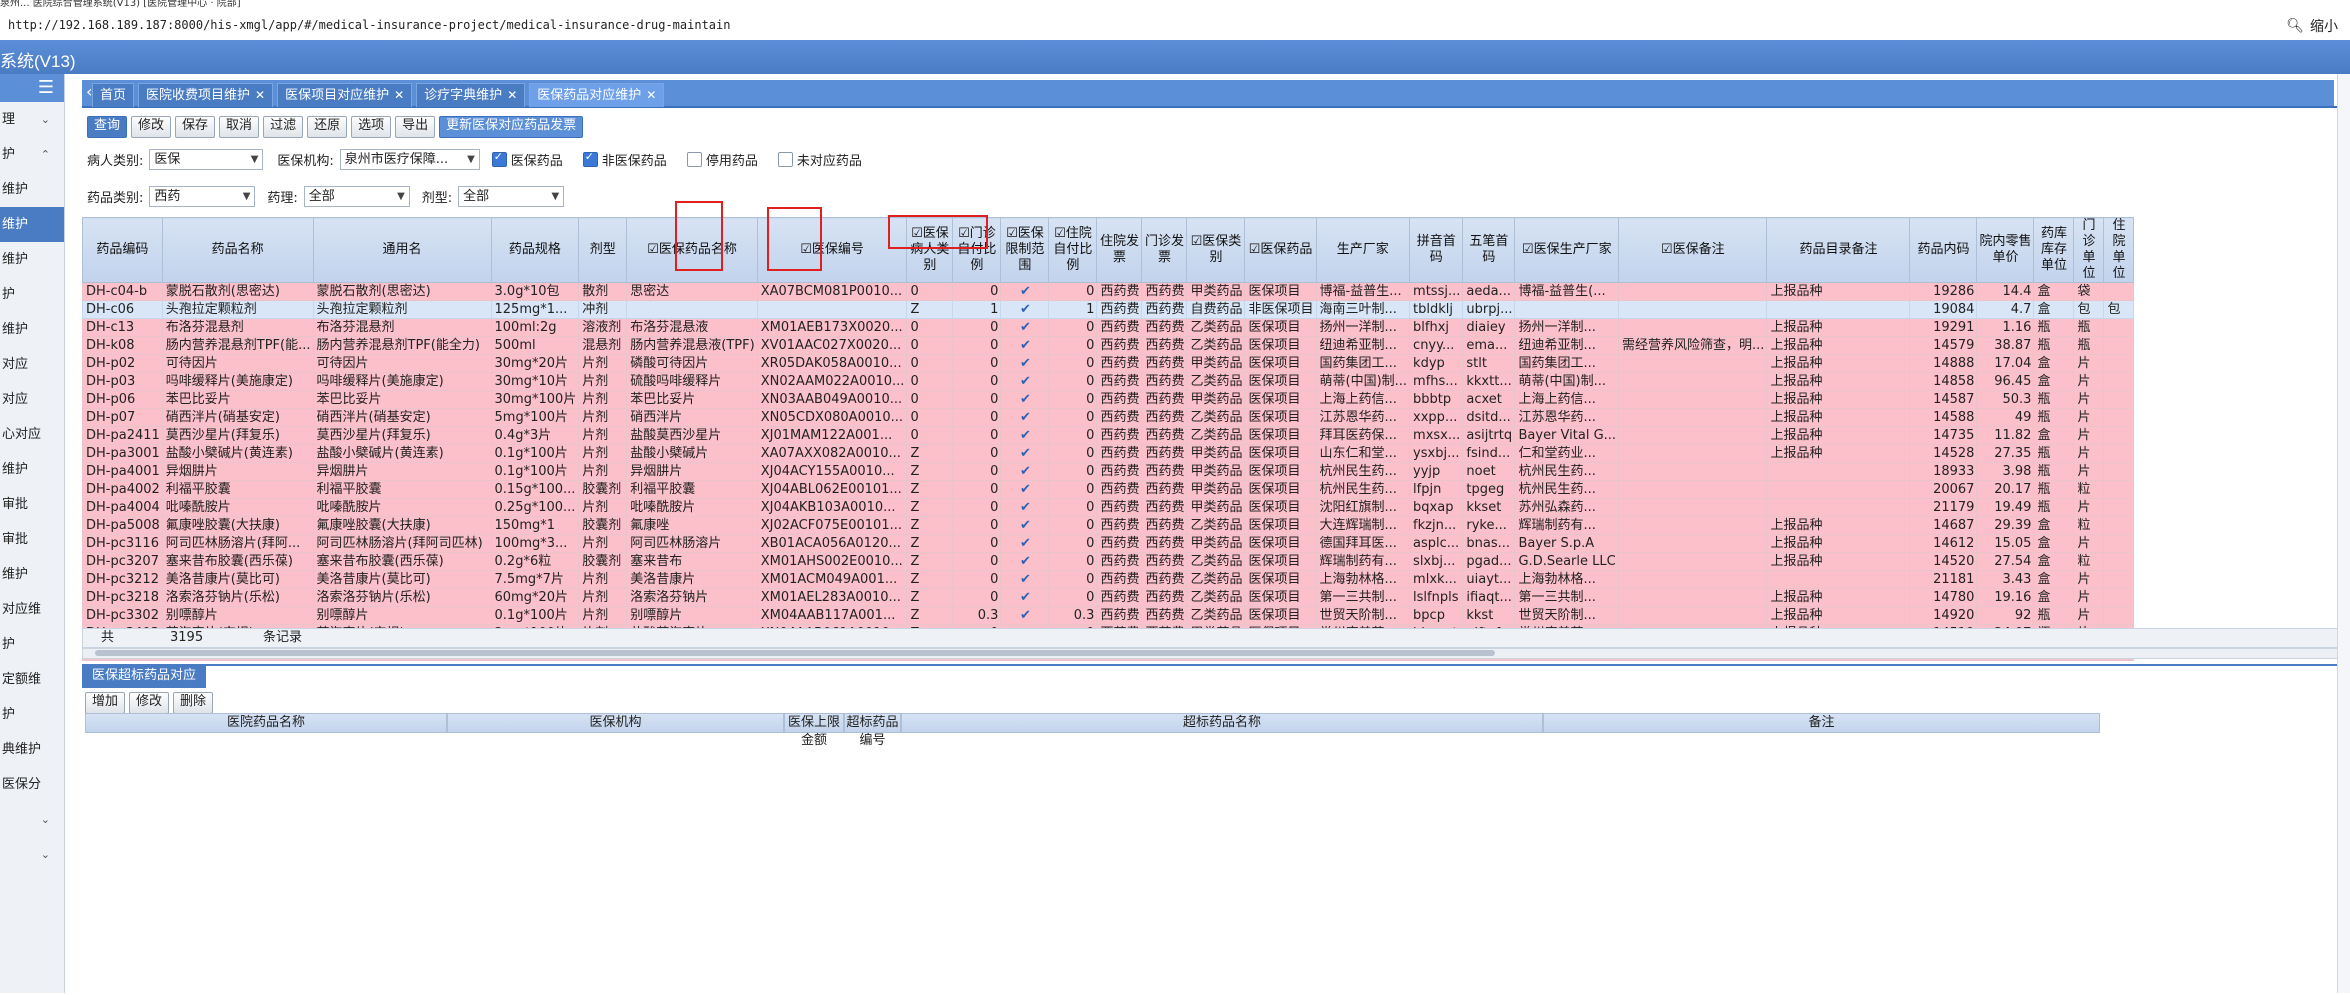 This screenshot has width=2350, height=995. I want to click on check-icon: ✔, so click(1025, 597).